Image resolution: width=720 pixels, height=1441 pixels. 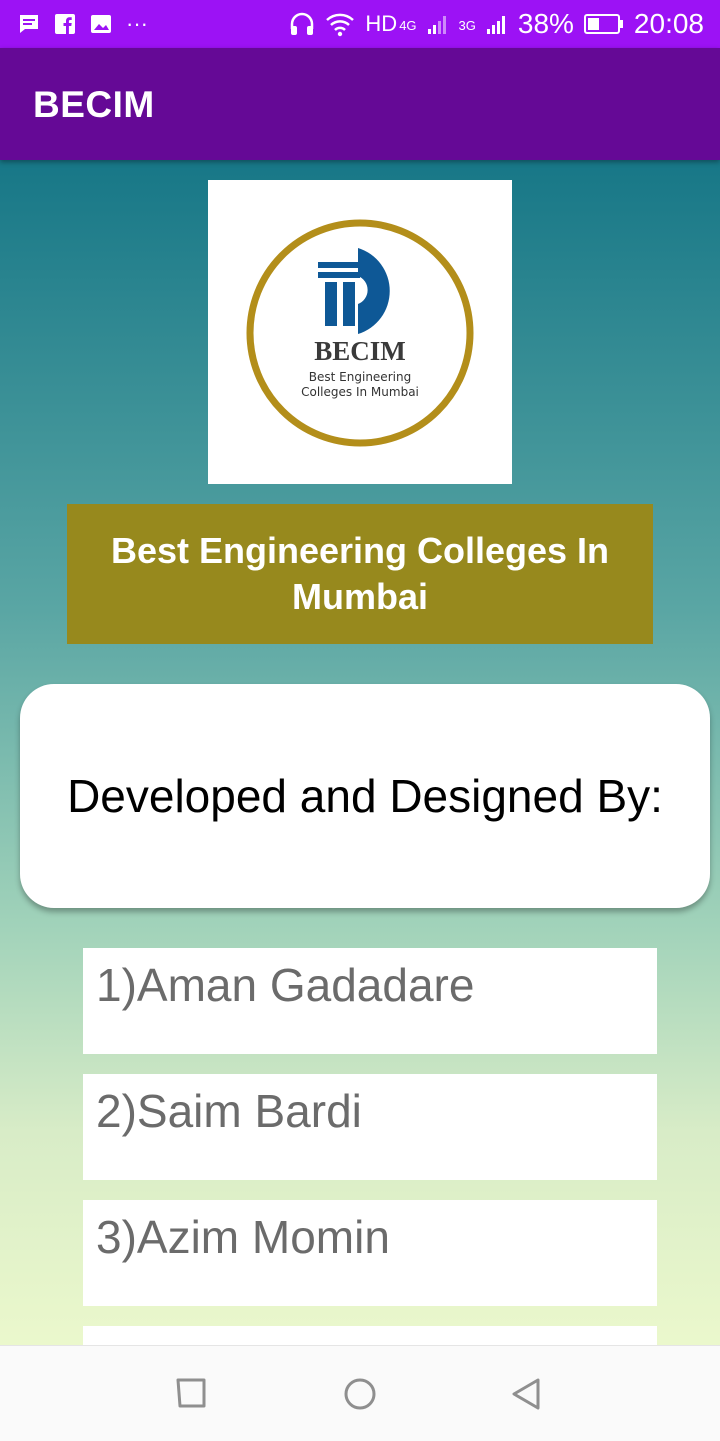 I want to click on home-icon, so click(x=360, y=1394).